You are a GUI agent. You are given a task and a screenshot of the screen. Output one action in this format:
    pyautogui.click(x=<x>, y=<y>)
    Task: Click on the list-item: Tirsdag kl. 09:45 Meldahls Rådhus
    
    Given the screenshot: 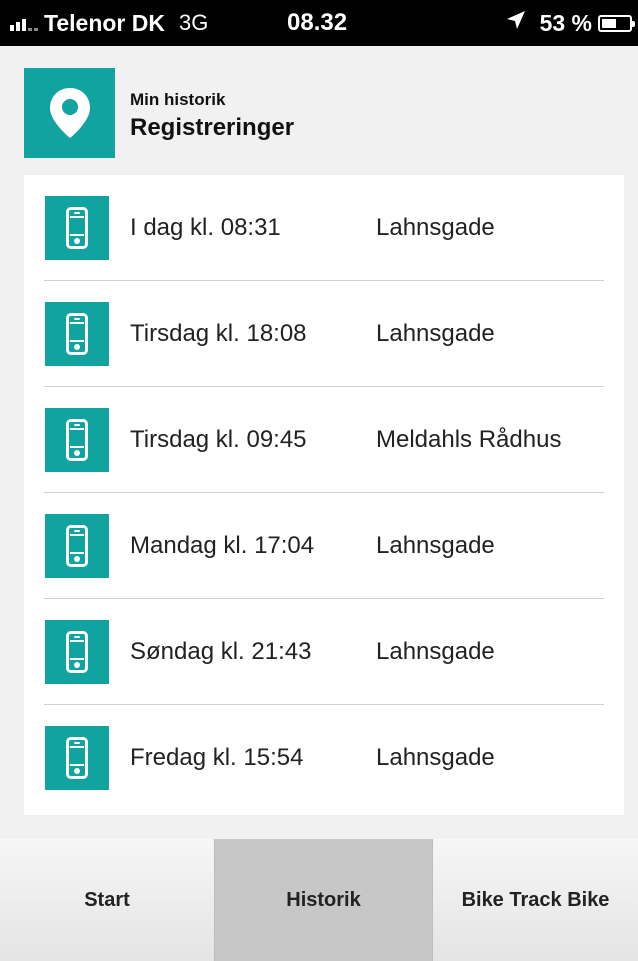 What is the action you would take?
    pyautogui.click(x=324, y=440)
    